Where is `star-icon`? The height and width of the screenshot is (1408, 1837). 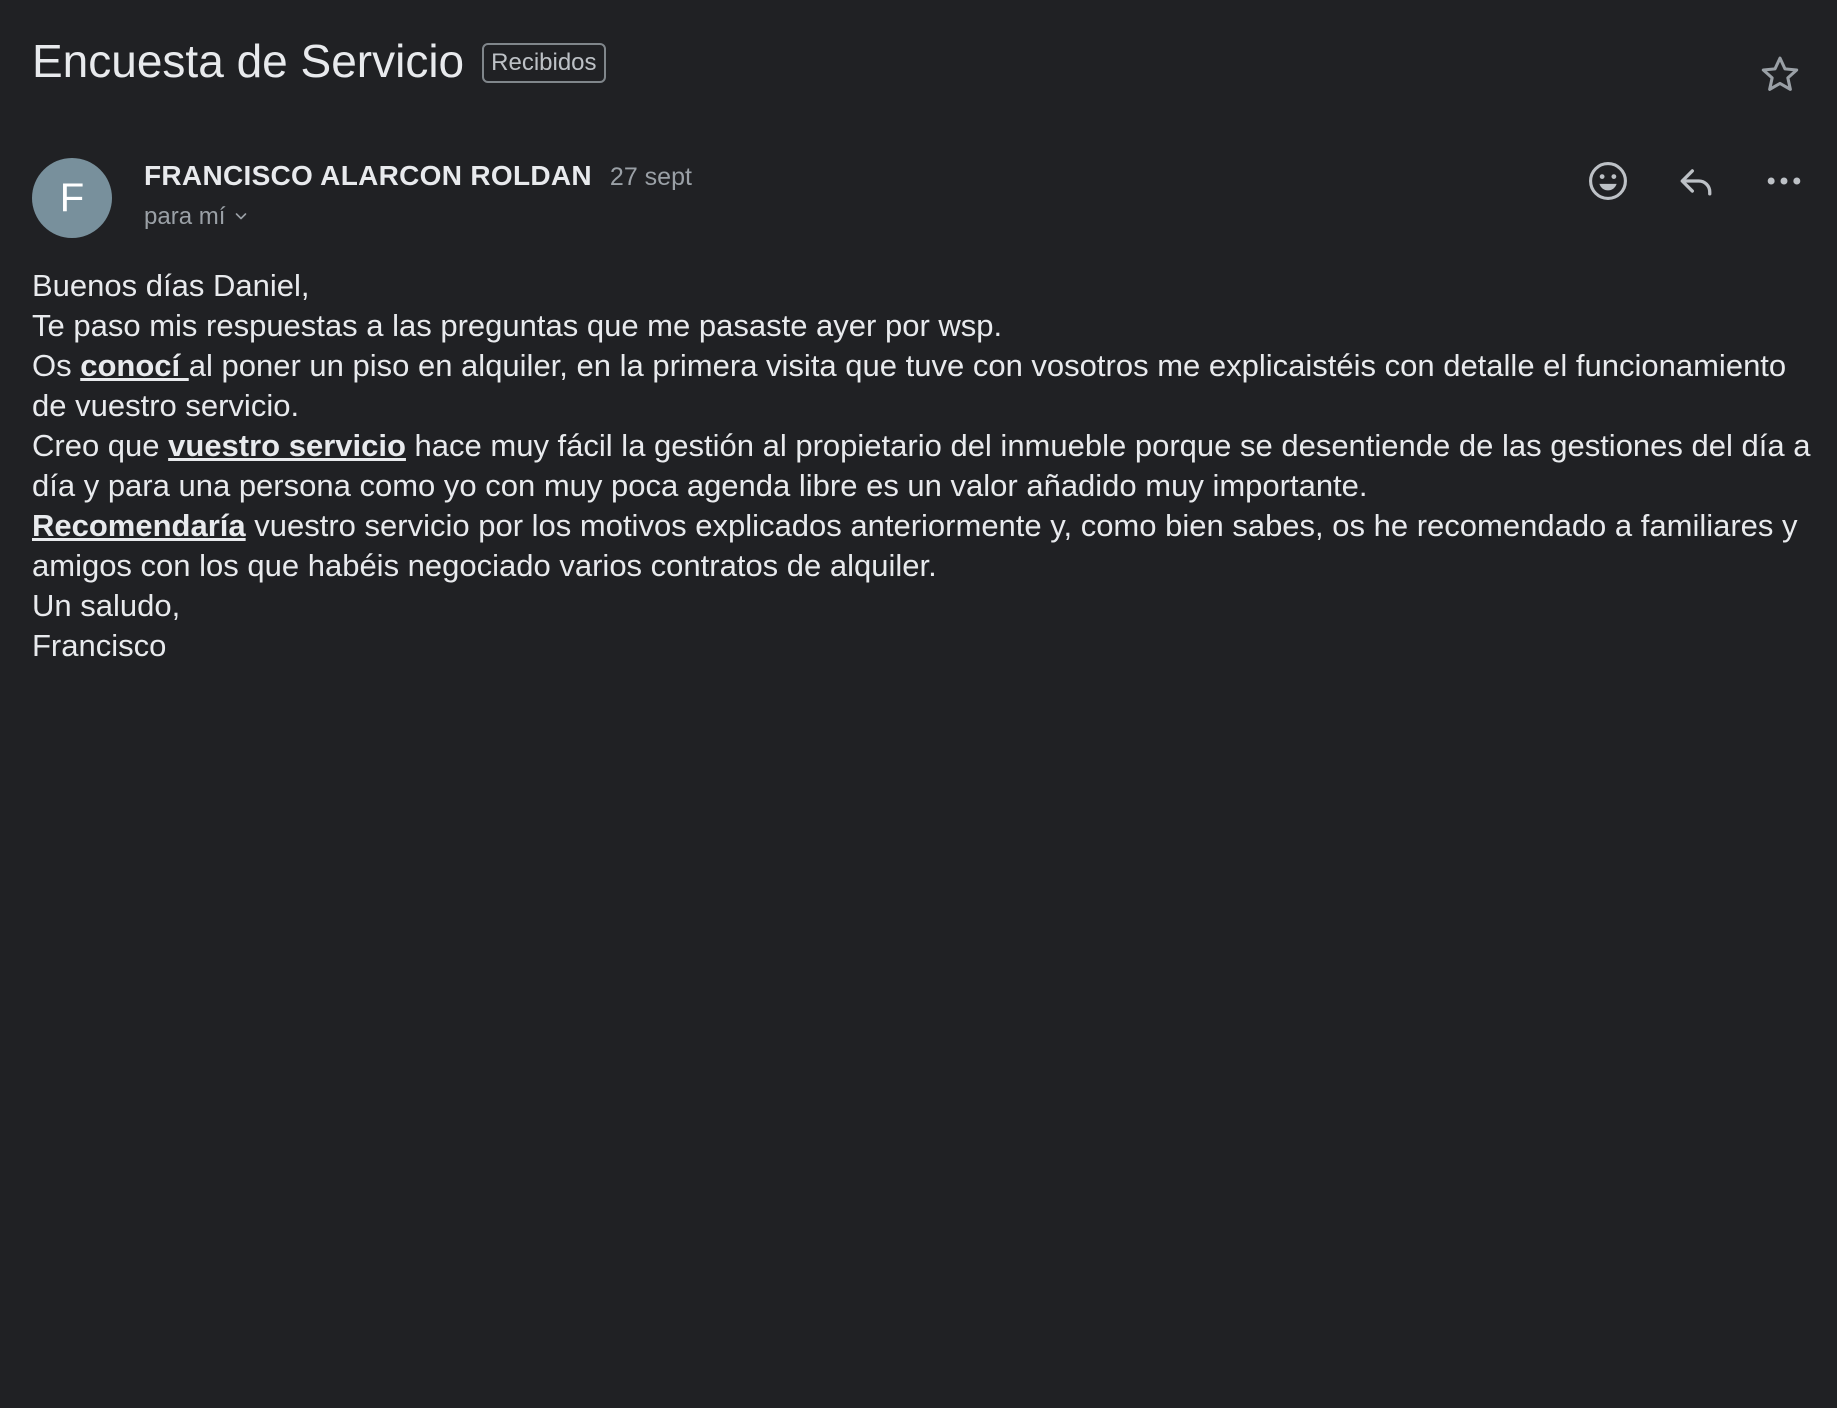
star-icon is located at coordinates (1780, 75).